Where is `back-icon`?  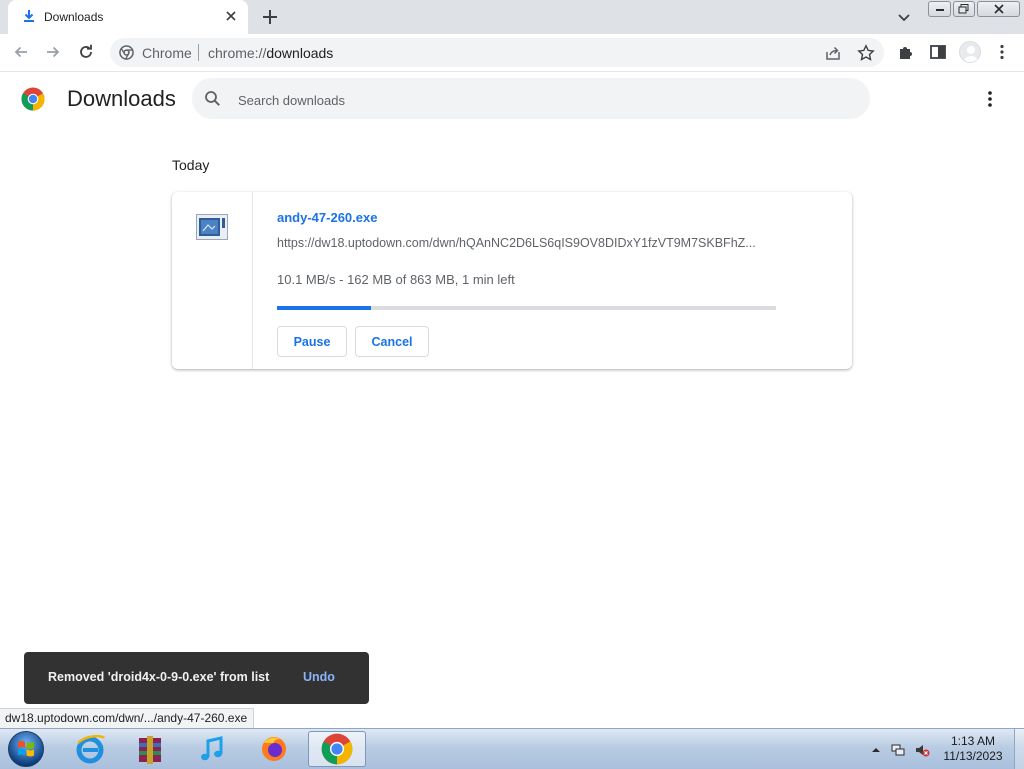
back-icon is located at coordinates (21, 52).